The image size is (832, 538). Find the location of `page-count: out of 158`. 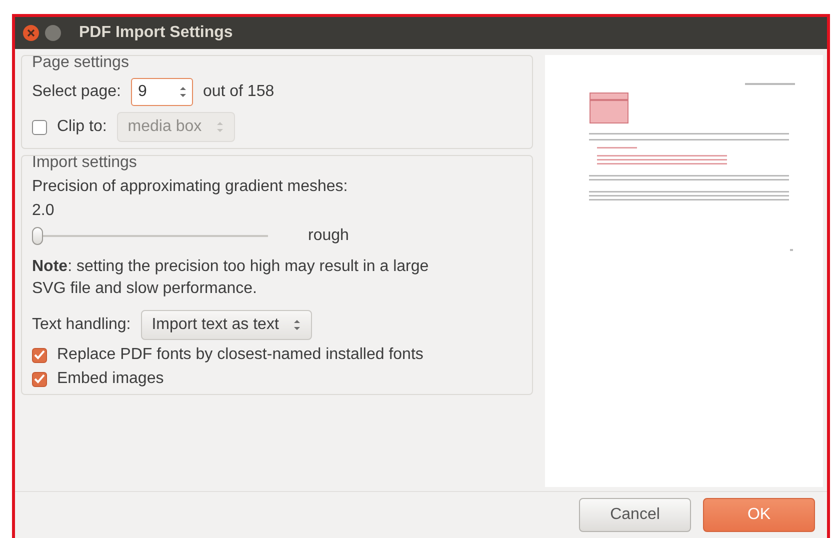

page-count: out of 158 is located at coordinates (238, 92).